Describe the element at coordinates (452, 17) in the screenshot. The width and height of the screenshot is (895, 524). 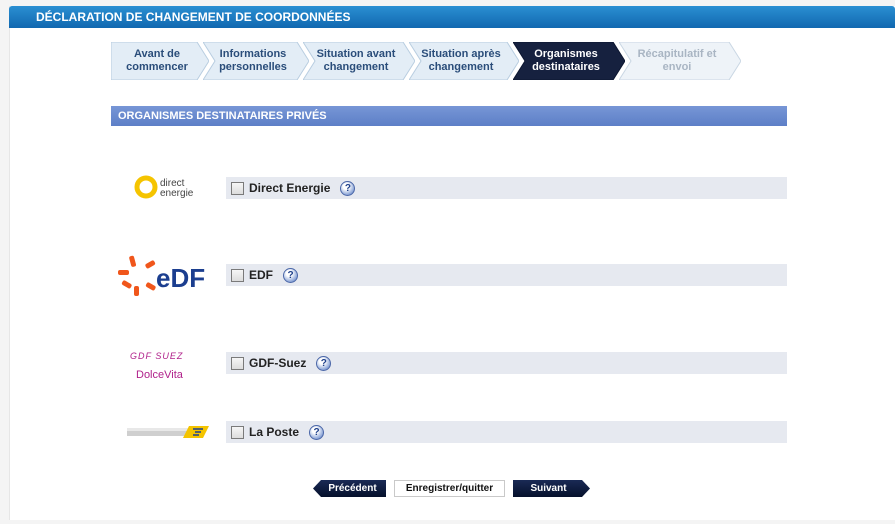
I see `page-title: DÉCLARATION DE CHANGEMENT DE COORDONNÉES` at that location.